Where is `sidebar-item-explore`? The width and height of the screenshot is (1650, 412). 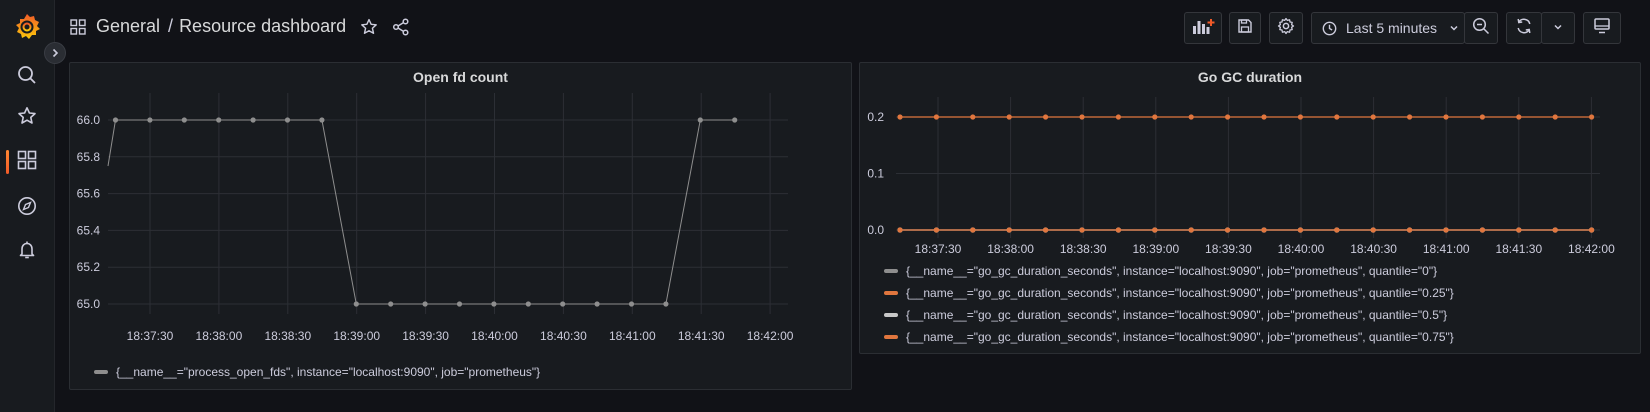 sidebar-item-explore is located at coordinates (27, 208).